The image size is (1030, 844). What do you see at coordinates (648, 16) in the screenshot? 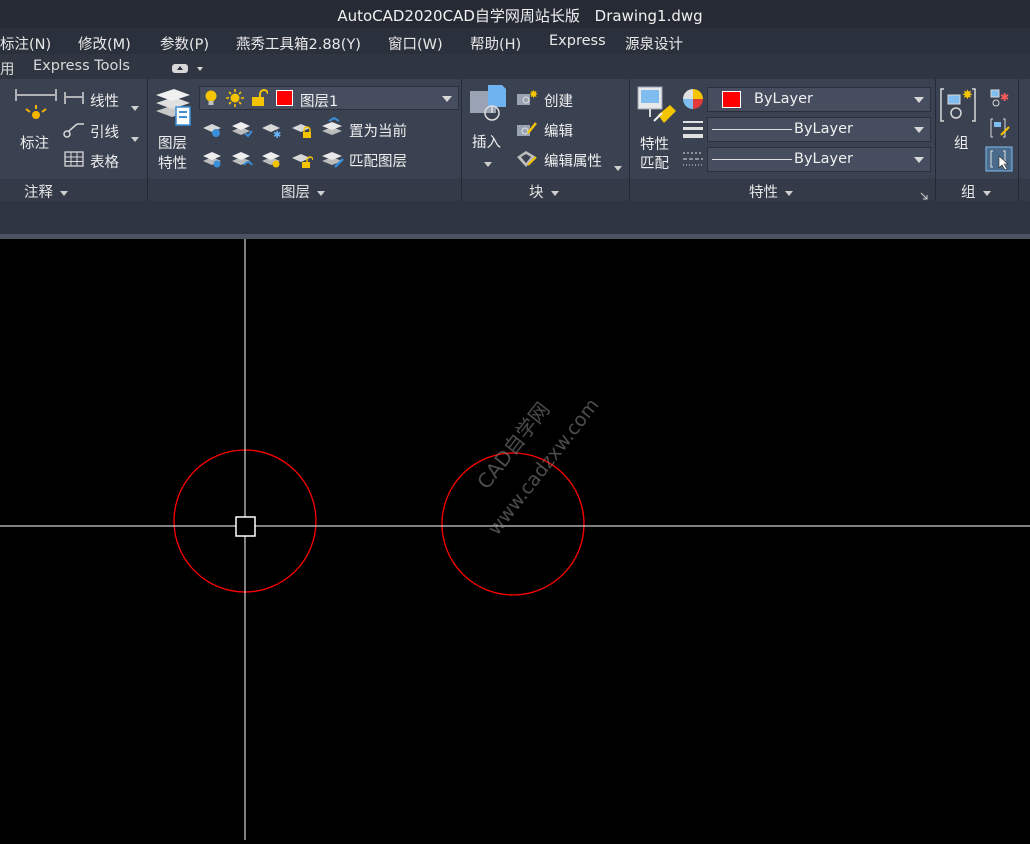
I see `file-name: Drawing1.dwg` at bounding box center [648, 16].